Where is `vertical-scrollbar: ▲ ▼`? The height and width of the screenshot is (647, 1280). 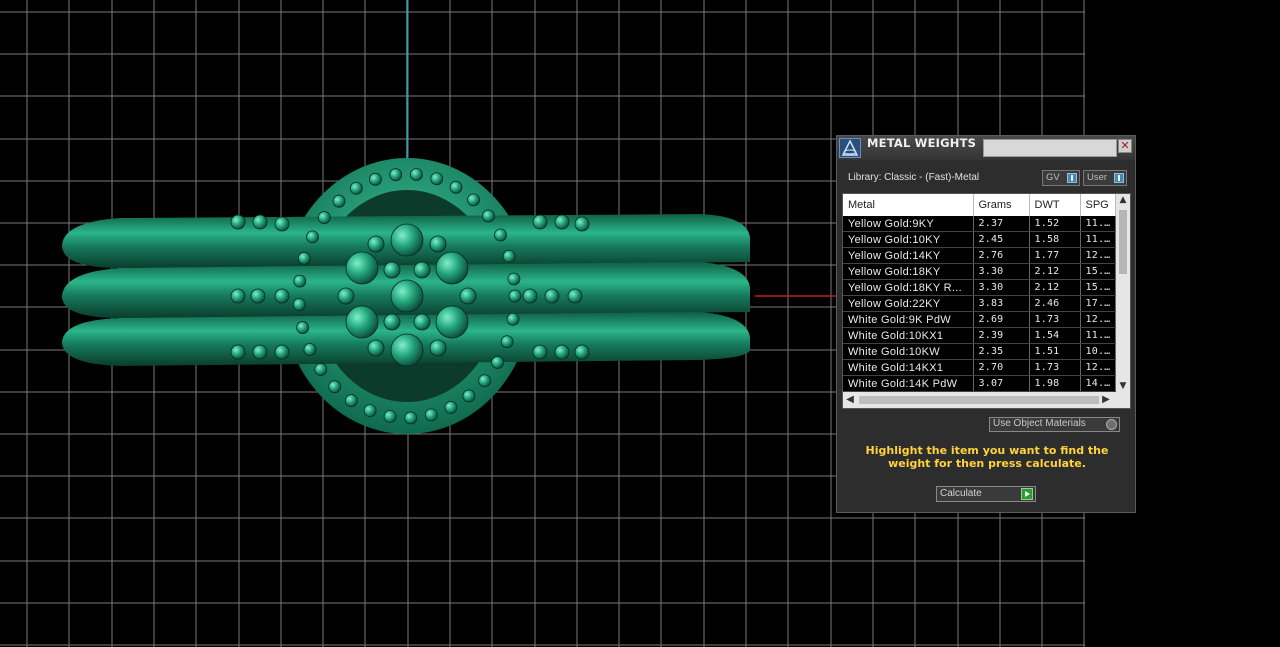 vertical-scrollbar: ▲ ▼ is located at coordinates (1123, 293).